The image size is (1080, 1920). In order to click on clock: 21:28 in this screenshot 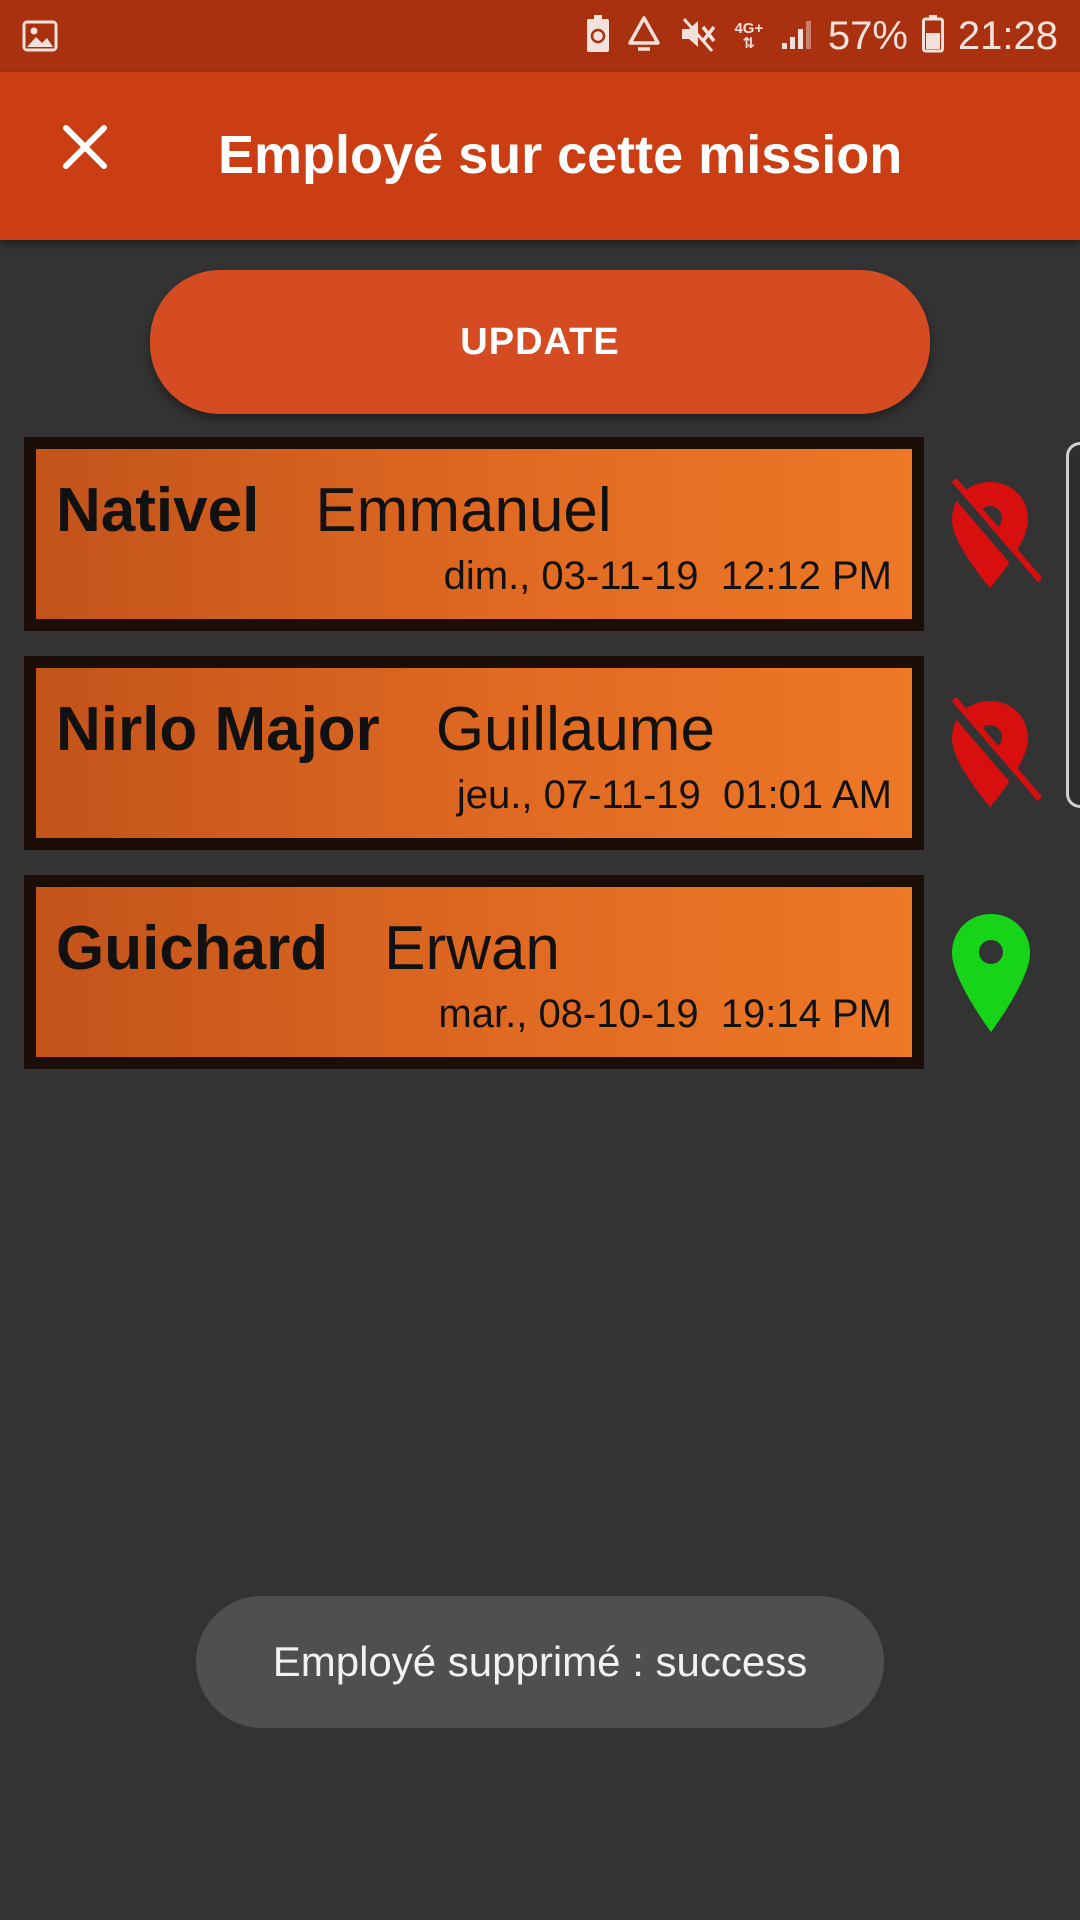, I will do `click(1007, 35)`.